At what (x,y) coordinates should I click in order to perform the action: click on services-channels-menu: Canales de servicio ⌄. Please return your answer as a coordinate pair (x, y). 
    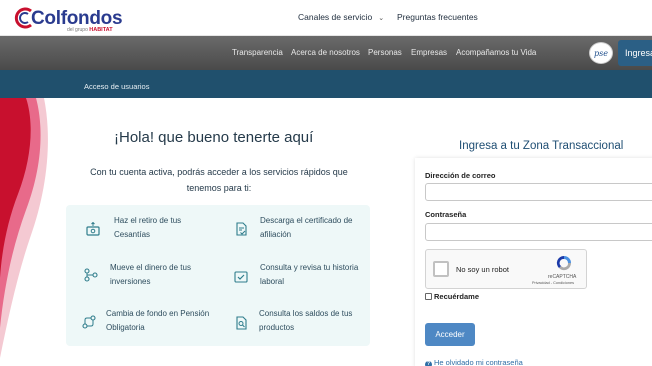
    Looking at the image, I should click on (341, 17).